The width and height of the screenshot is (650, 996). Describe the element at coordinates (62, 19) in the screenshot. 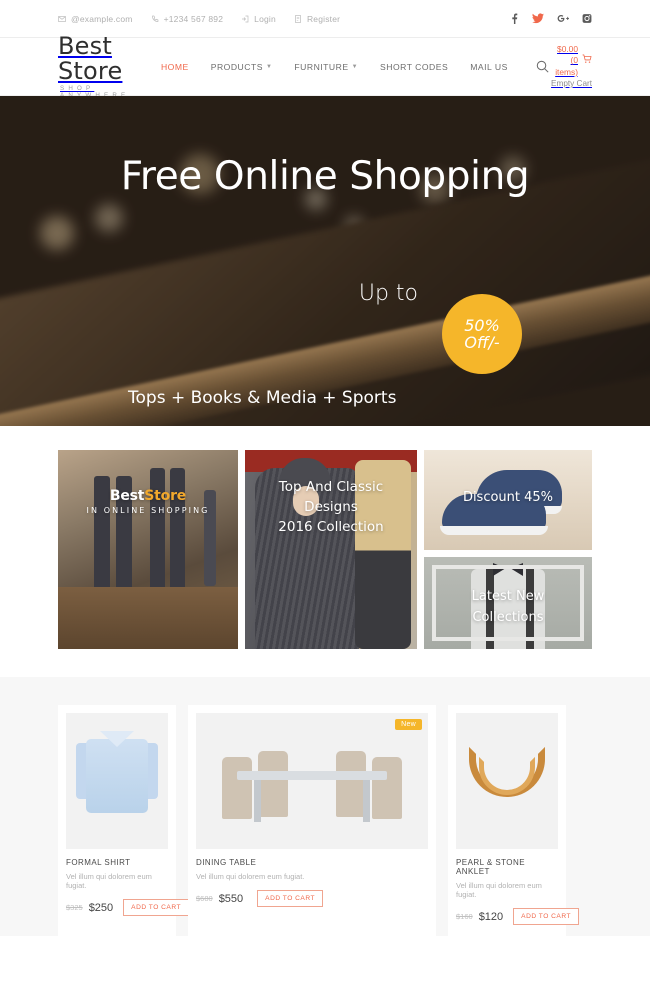

I see `envelope-icon` at that location.